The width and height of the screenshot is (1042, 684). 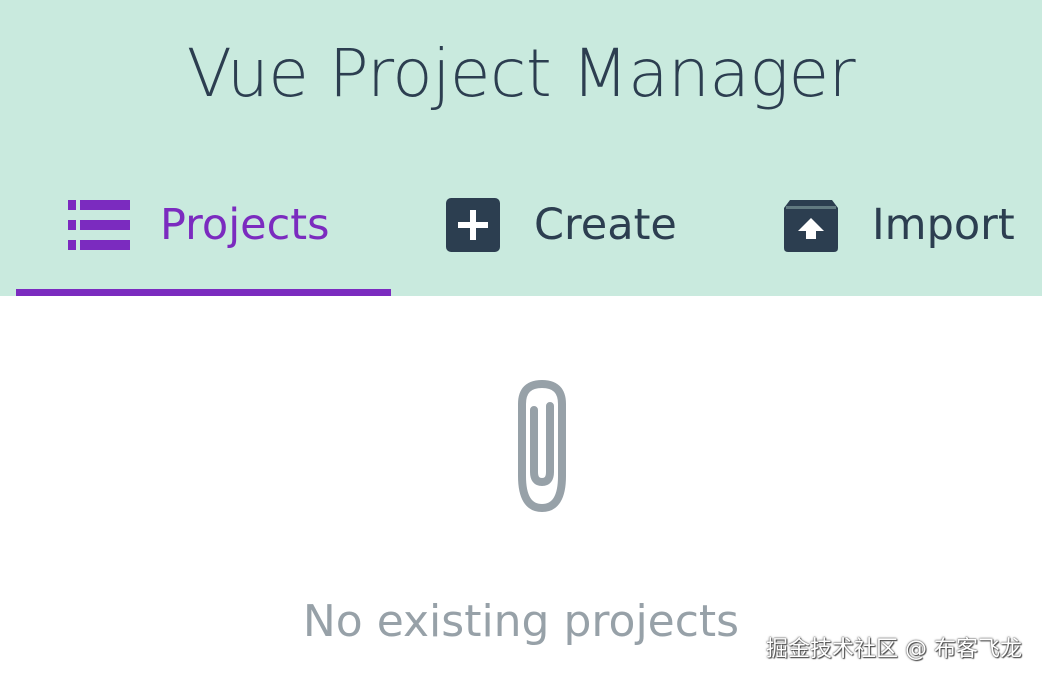 I want to click on paperclip-icon, so click(x=542, y=448).